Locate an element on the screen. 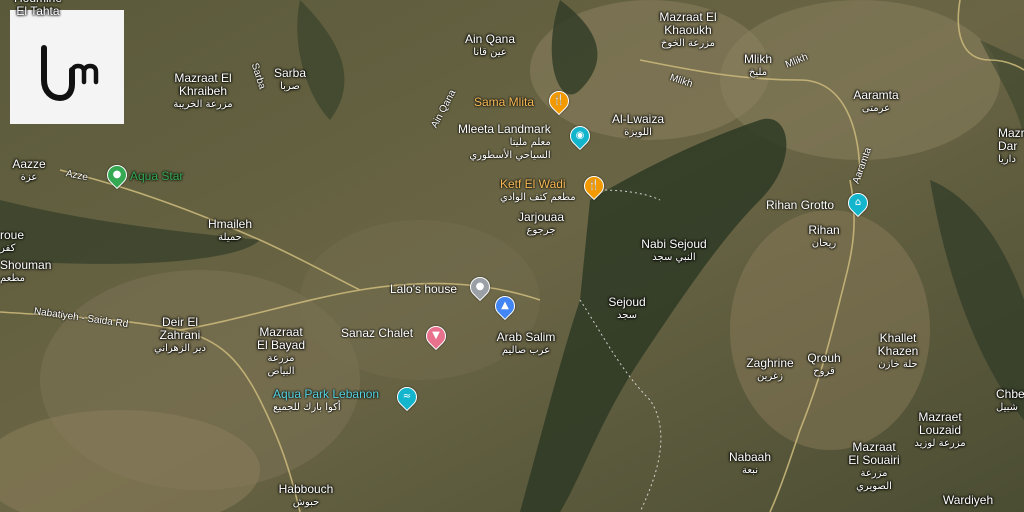 The height and width of the screenshot is (512, 1024). place-label-mazraet-louzaid: Mazraet Louzaid مزرعة لوزيد is located at coordinates (939, 430).